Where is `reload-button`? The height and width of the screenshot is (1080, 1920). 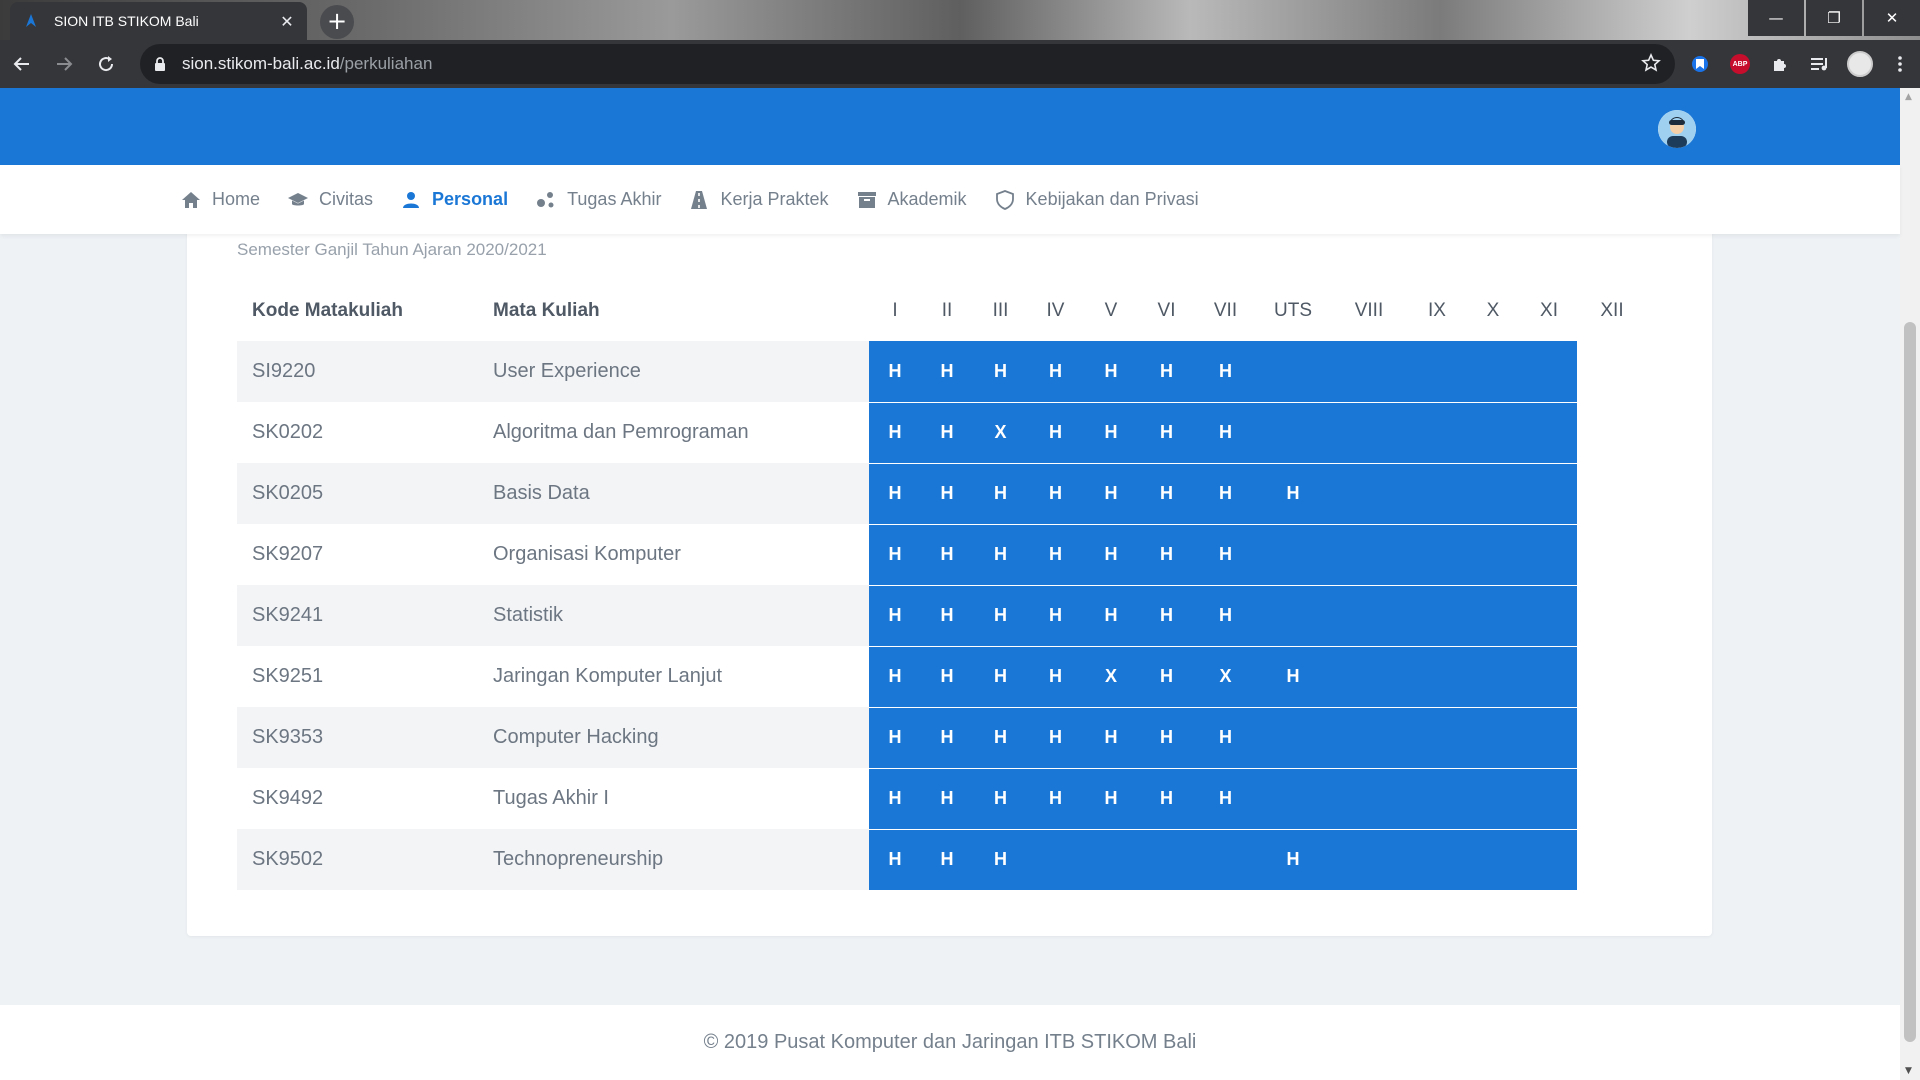 reload-button is located at coordinates (106, 64).